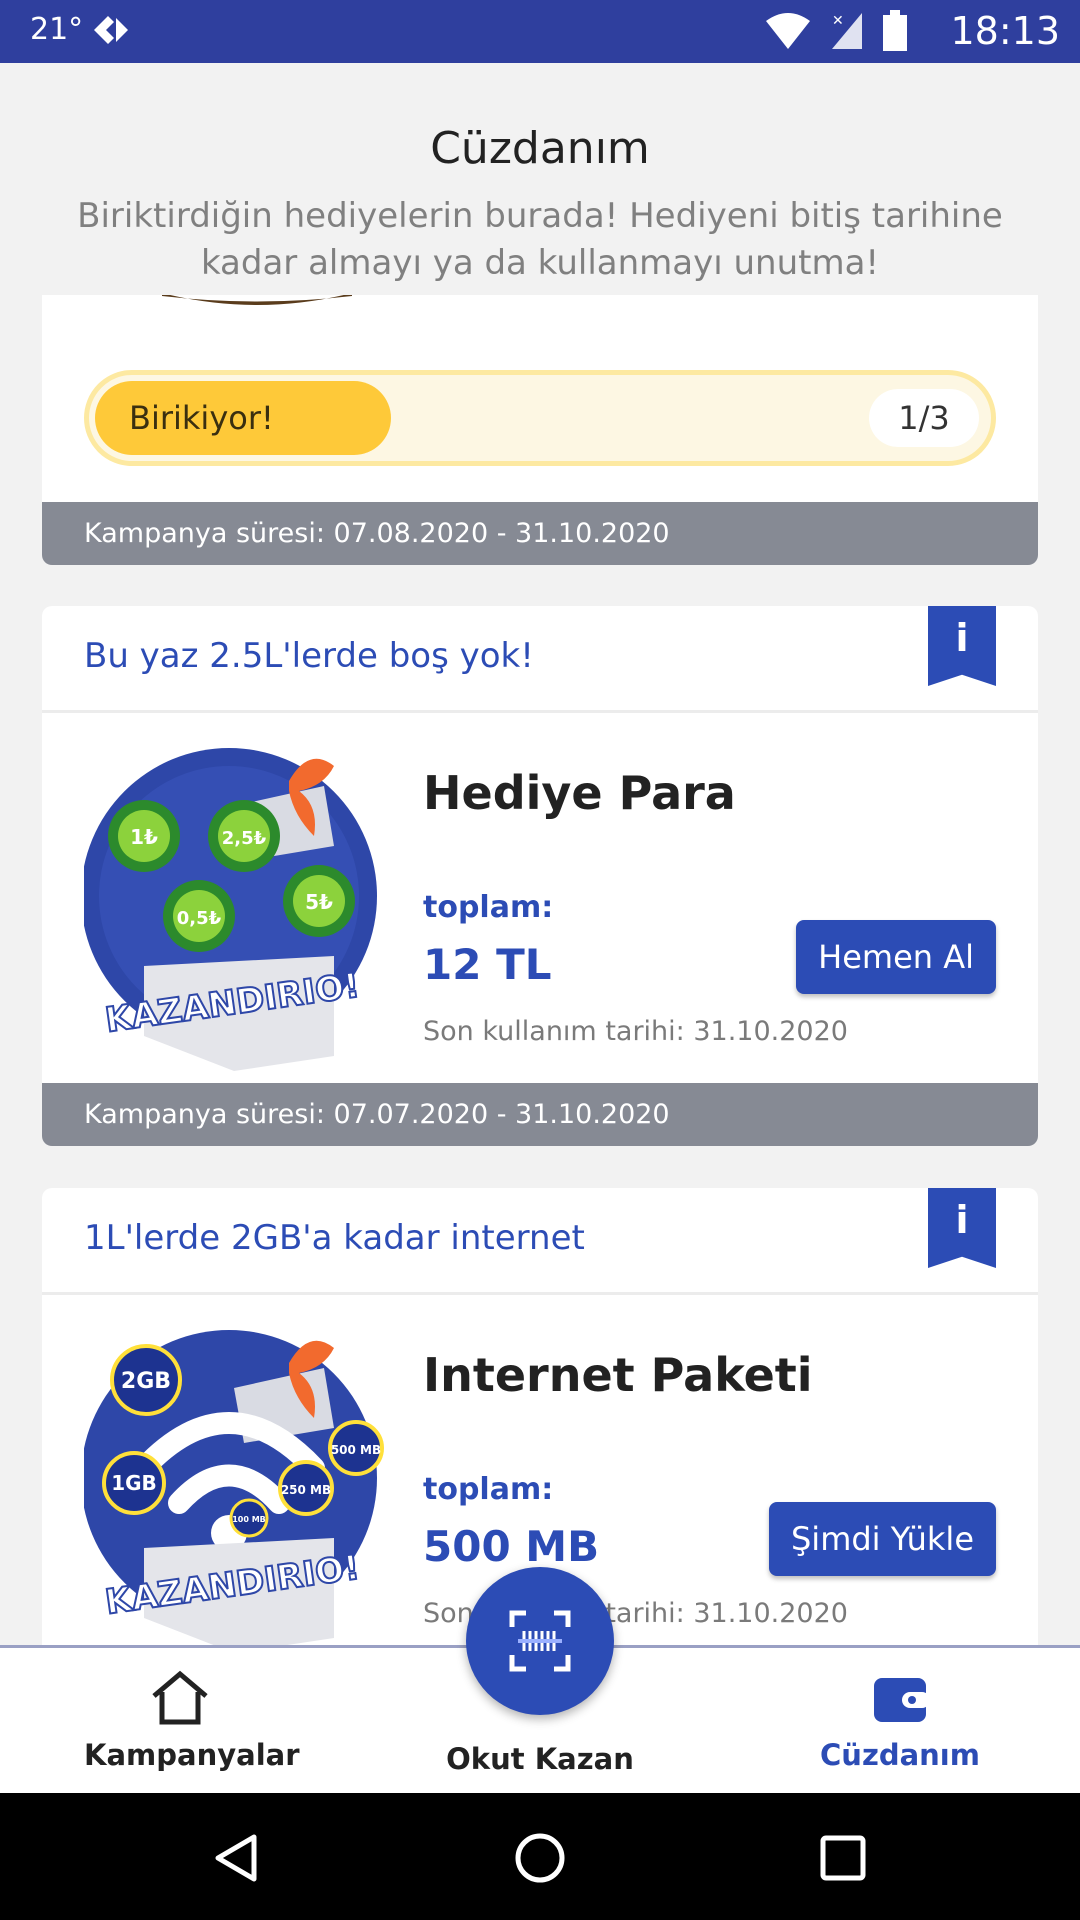 This screenshot has height=1920, width=1080. Describe the element at coordinates (579, 793) in the screenshot. I see `product-name: Hediye Para` at that location.